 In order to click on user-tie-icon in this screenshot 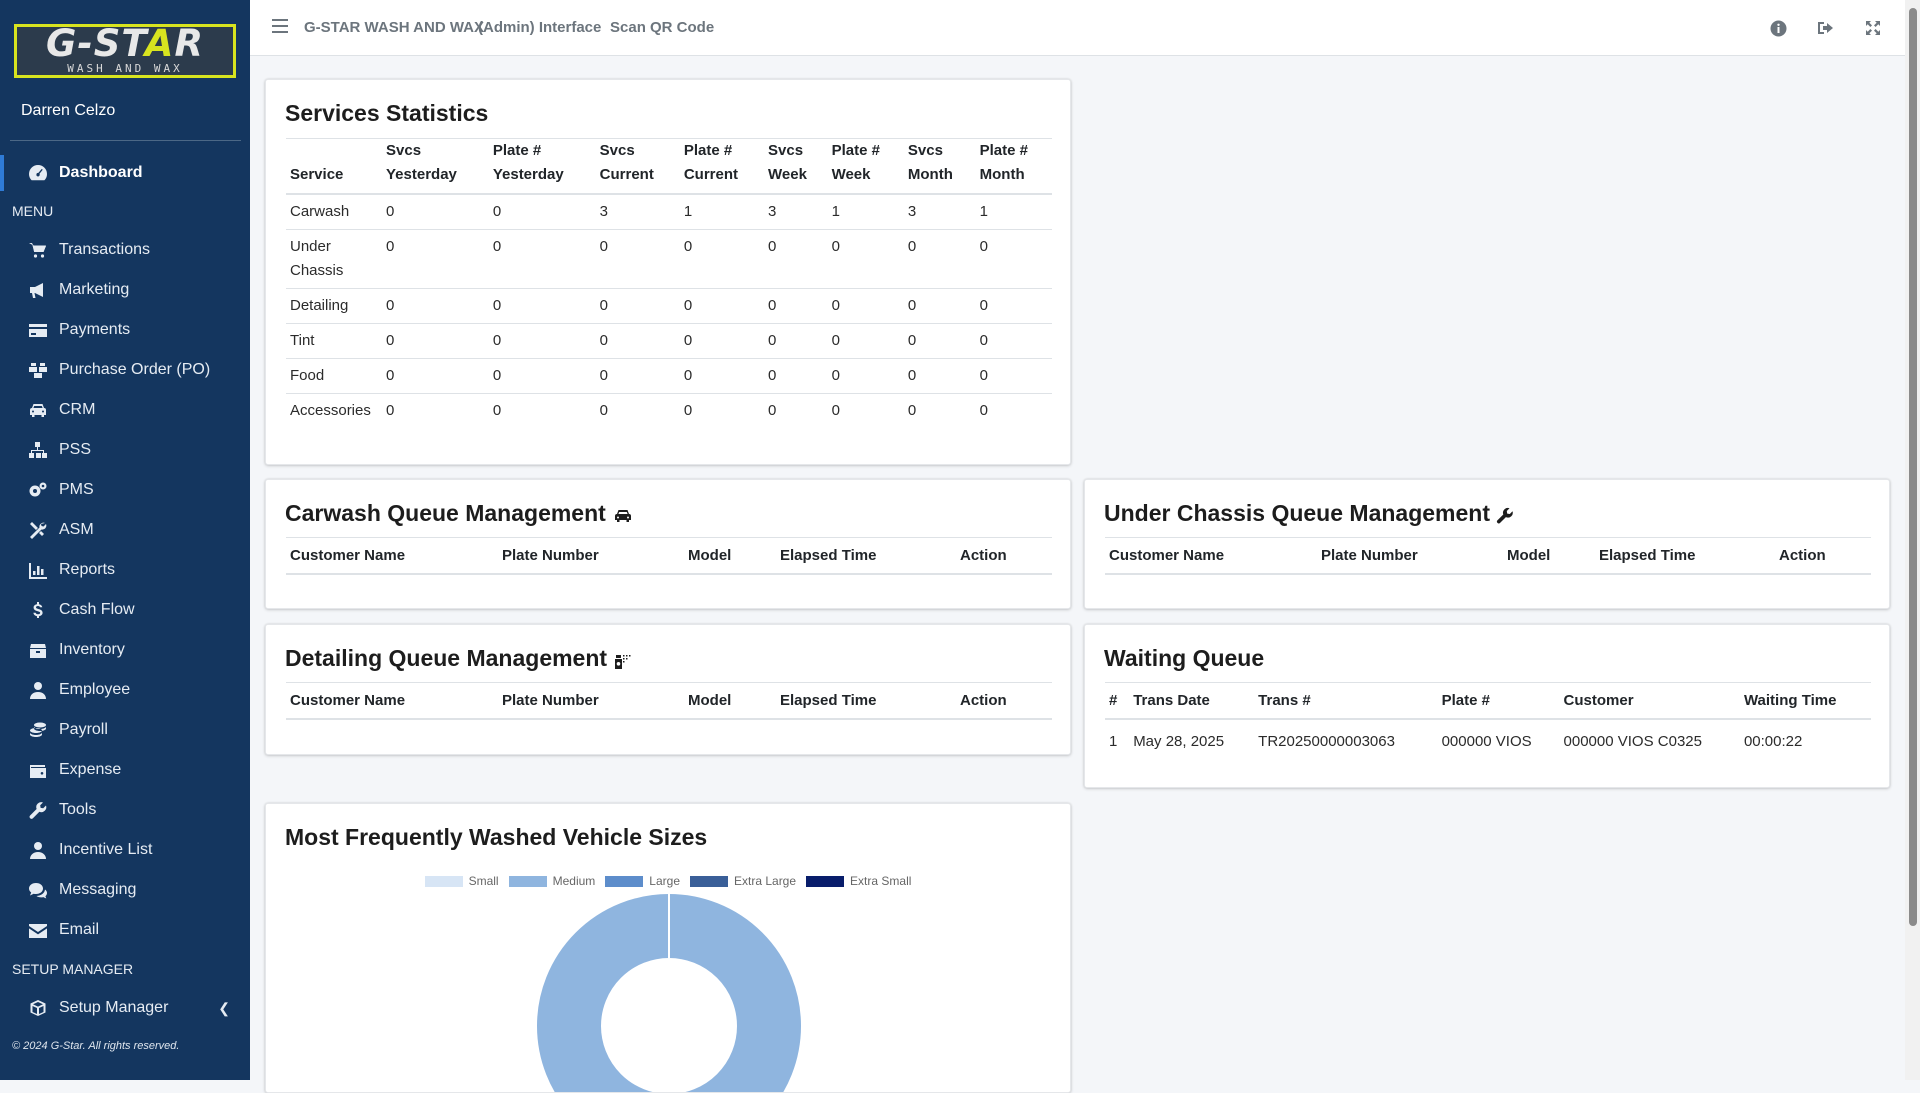, I will do `click(38, 690)`.